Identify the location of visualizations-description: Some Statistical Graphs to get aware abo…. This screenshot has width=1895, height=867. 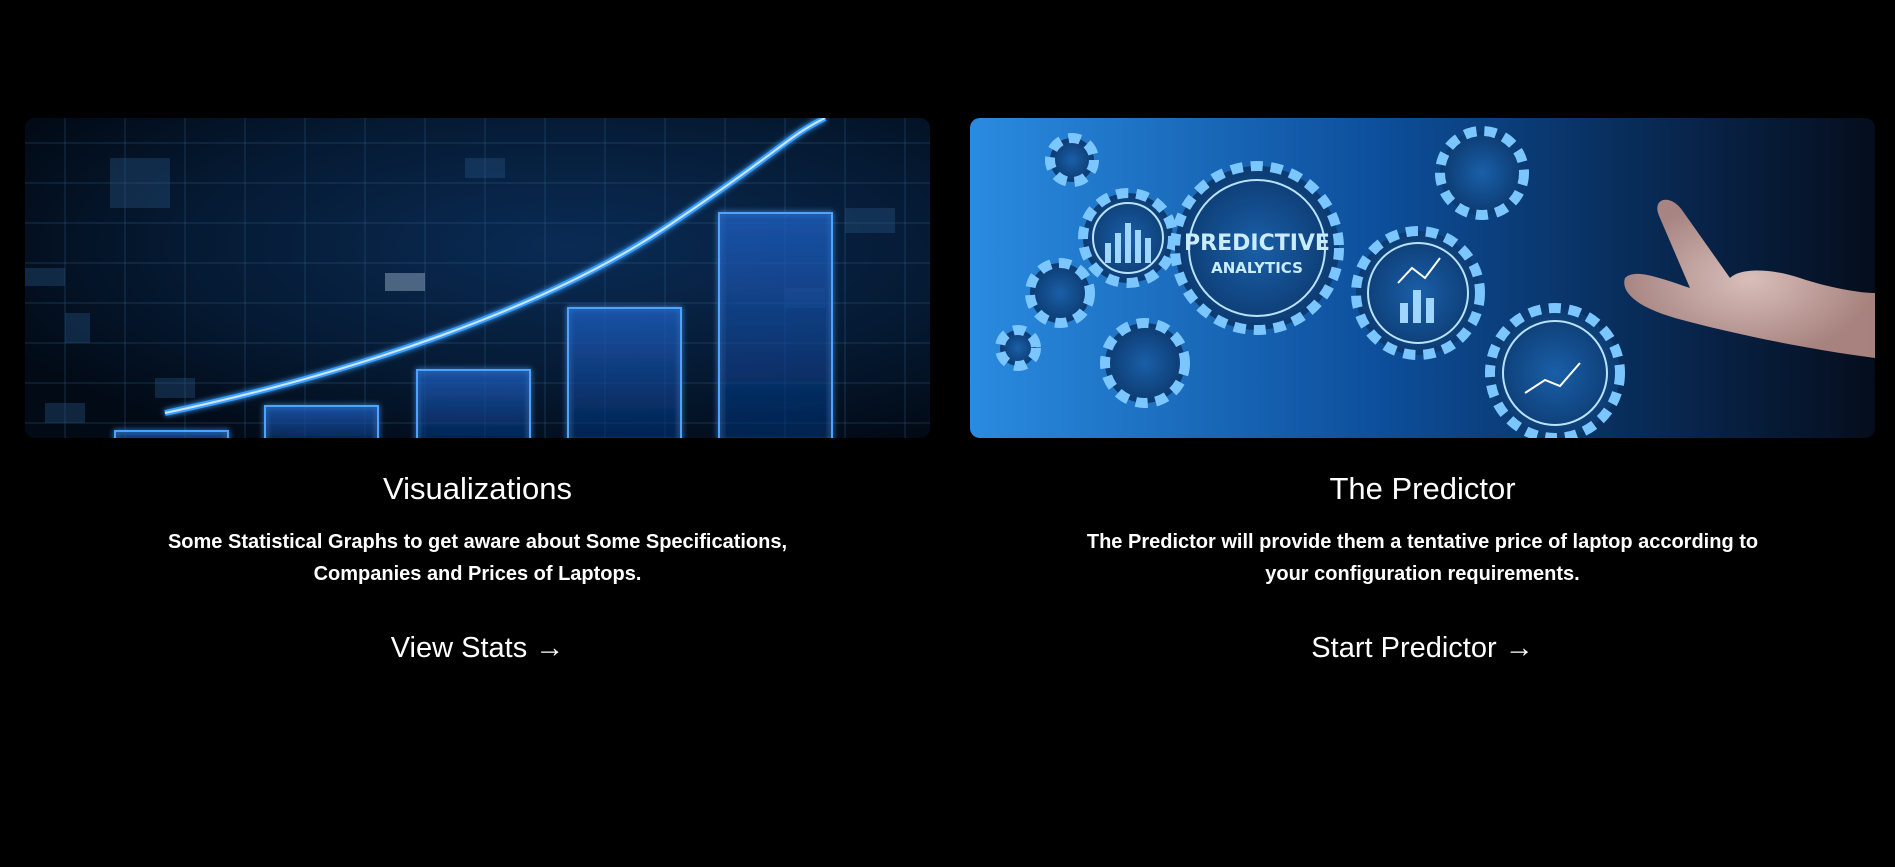
(477, 558).